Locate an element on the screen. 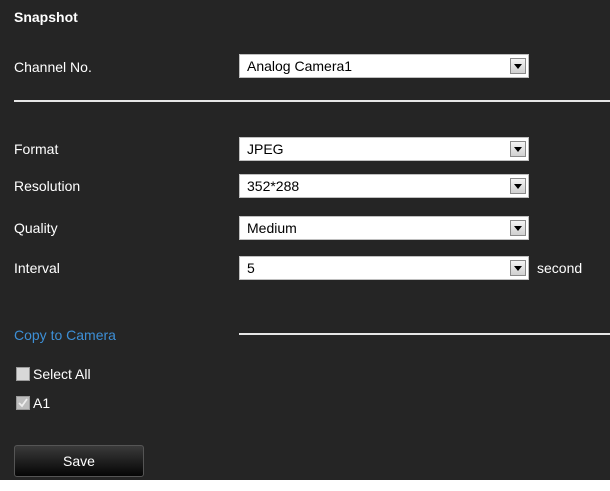 The image size is (610, 491). camera-a1-label: A1 is located at coordinates (42, 403).